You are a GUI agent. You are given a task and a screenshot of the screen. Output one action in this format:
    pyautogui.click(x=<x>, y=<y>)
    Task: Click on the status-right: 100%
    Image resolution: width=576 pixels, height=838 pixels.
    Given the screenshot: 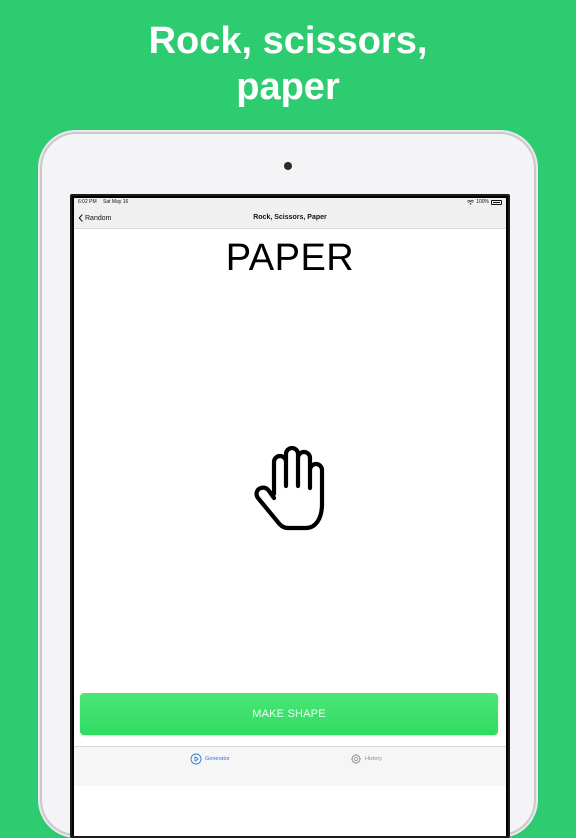 What is the action you would take?
    pyautogui.click(x=484, y=202)
    